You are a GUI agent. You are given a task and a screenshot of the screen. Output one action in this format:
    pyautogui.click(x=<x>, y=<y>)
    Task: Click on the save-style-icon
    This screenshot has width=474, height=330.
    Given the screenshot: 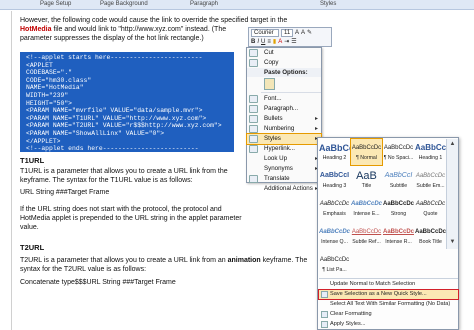 What is the action you would take?
    pyautogui.click(x=324, y=294)
    